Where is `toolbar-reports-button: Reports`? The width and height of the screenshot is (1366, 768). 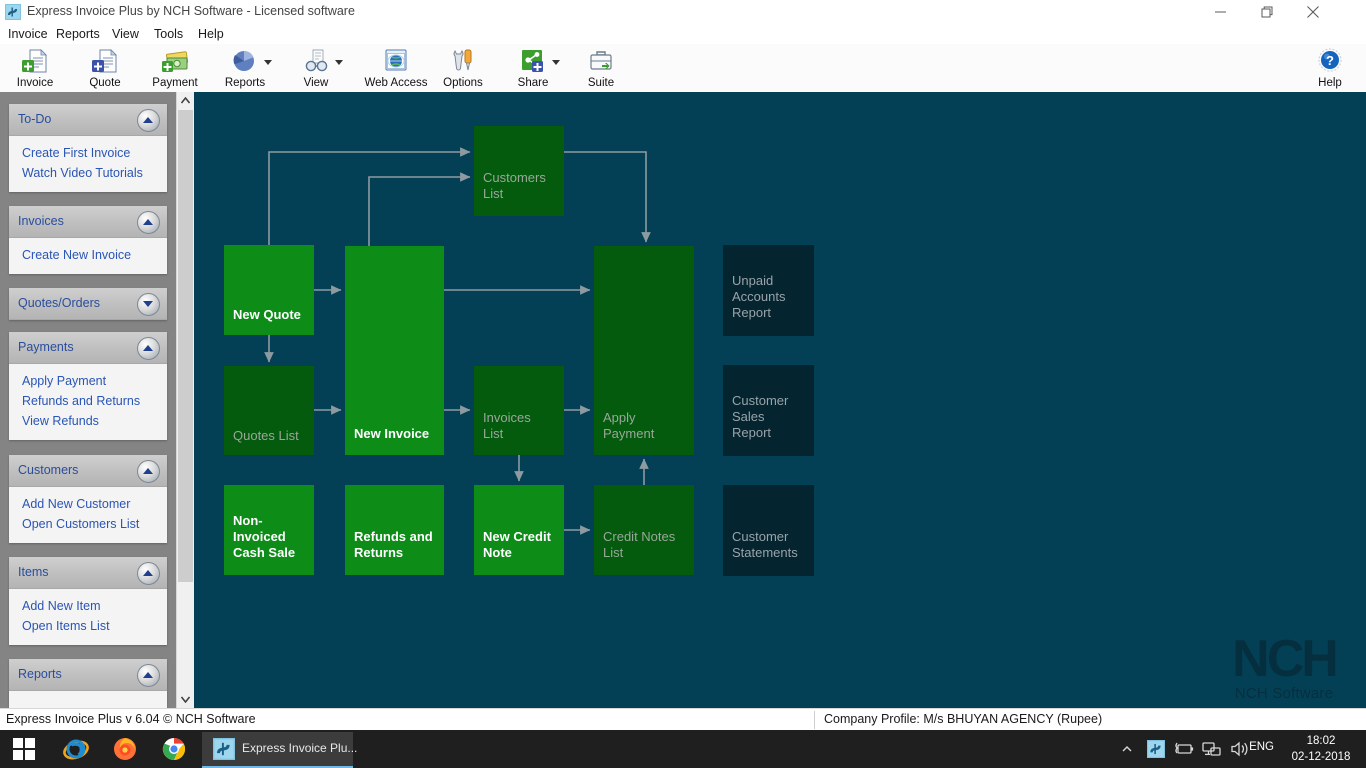 toolbar-reports-button: Reports is located at coordinates (245, 68).